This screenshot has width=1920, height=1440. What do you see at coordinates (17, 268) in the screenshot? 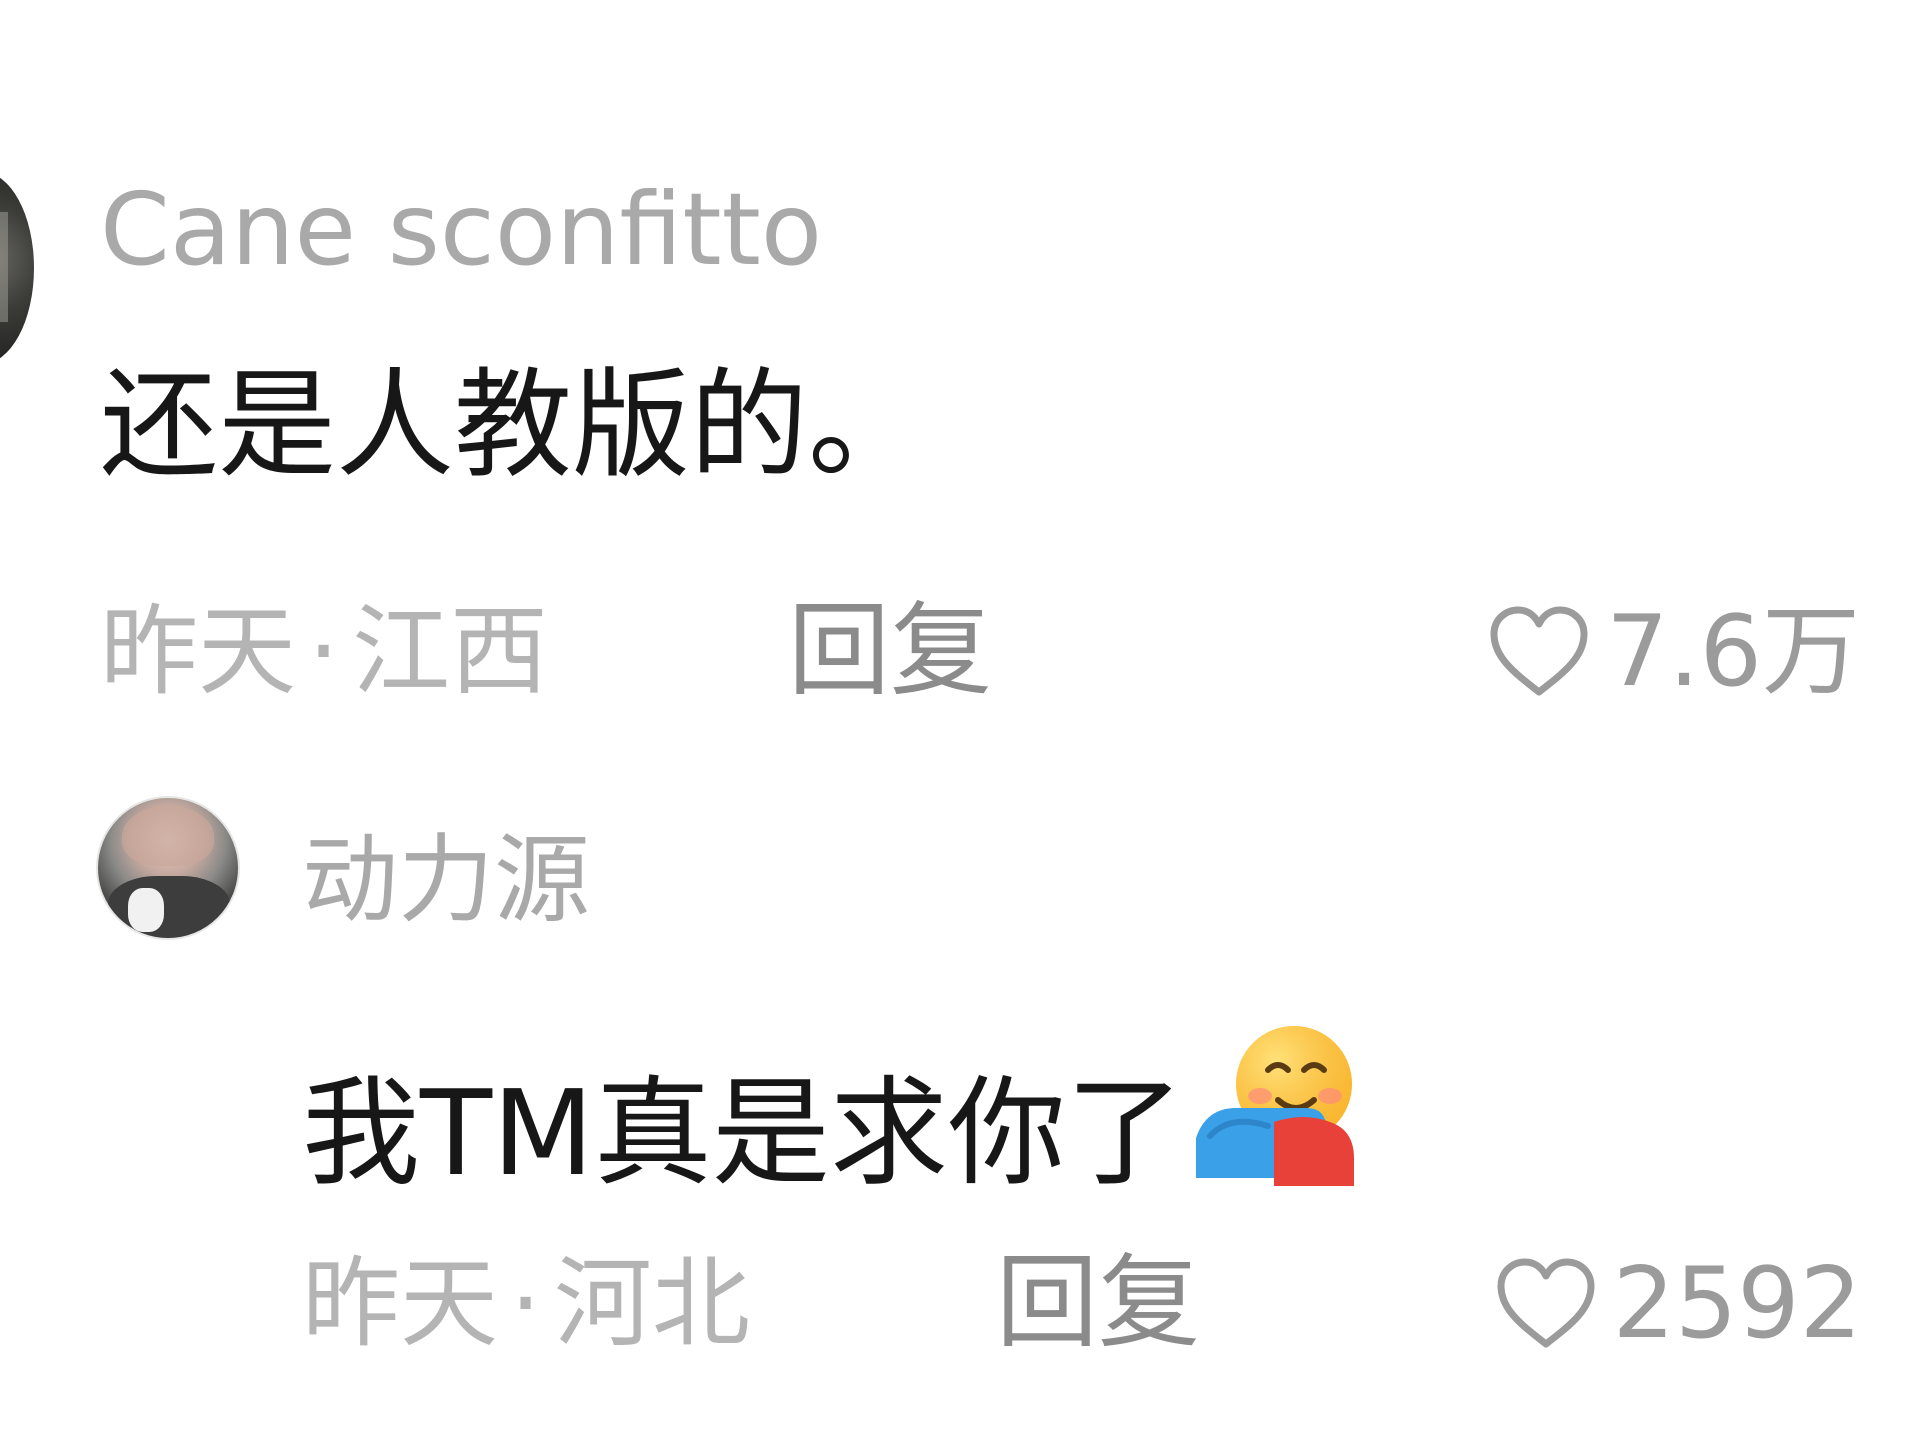
I see `commenter-avatar` at bounding box center [17, 268].